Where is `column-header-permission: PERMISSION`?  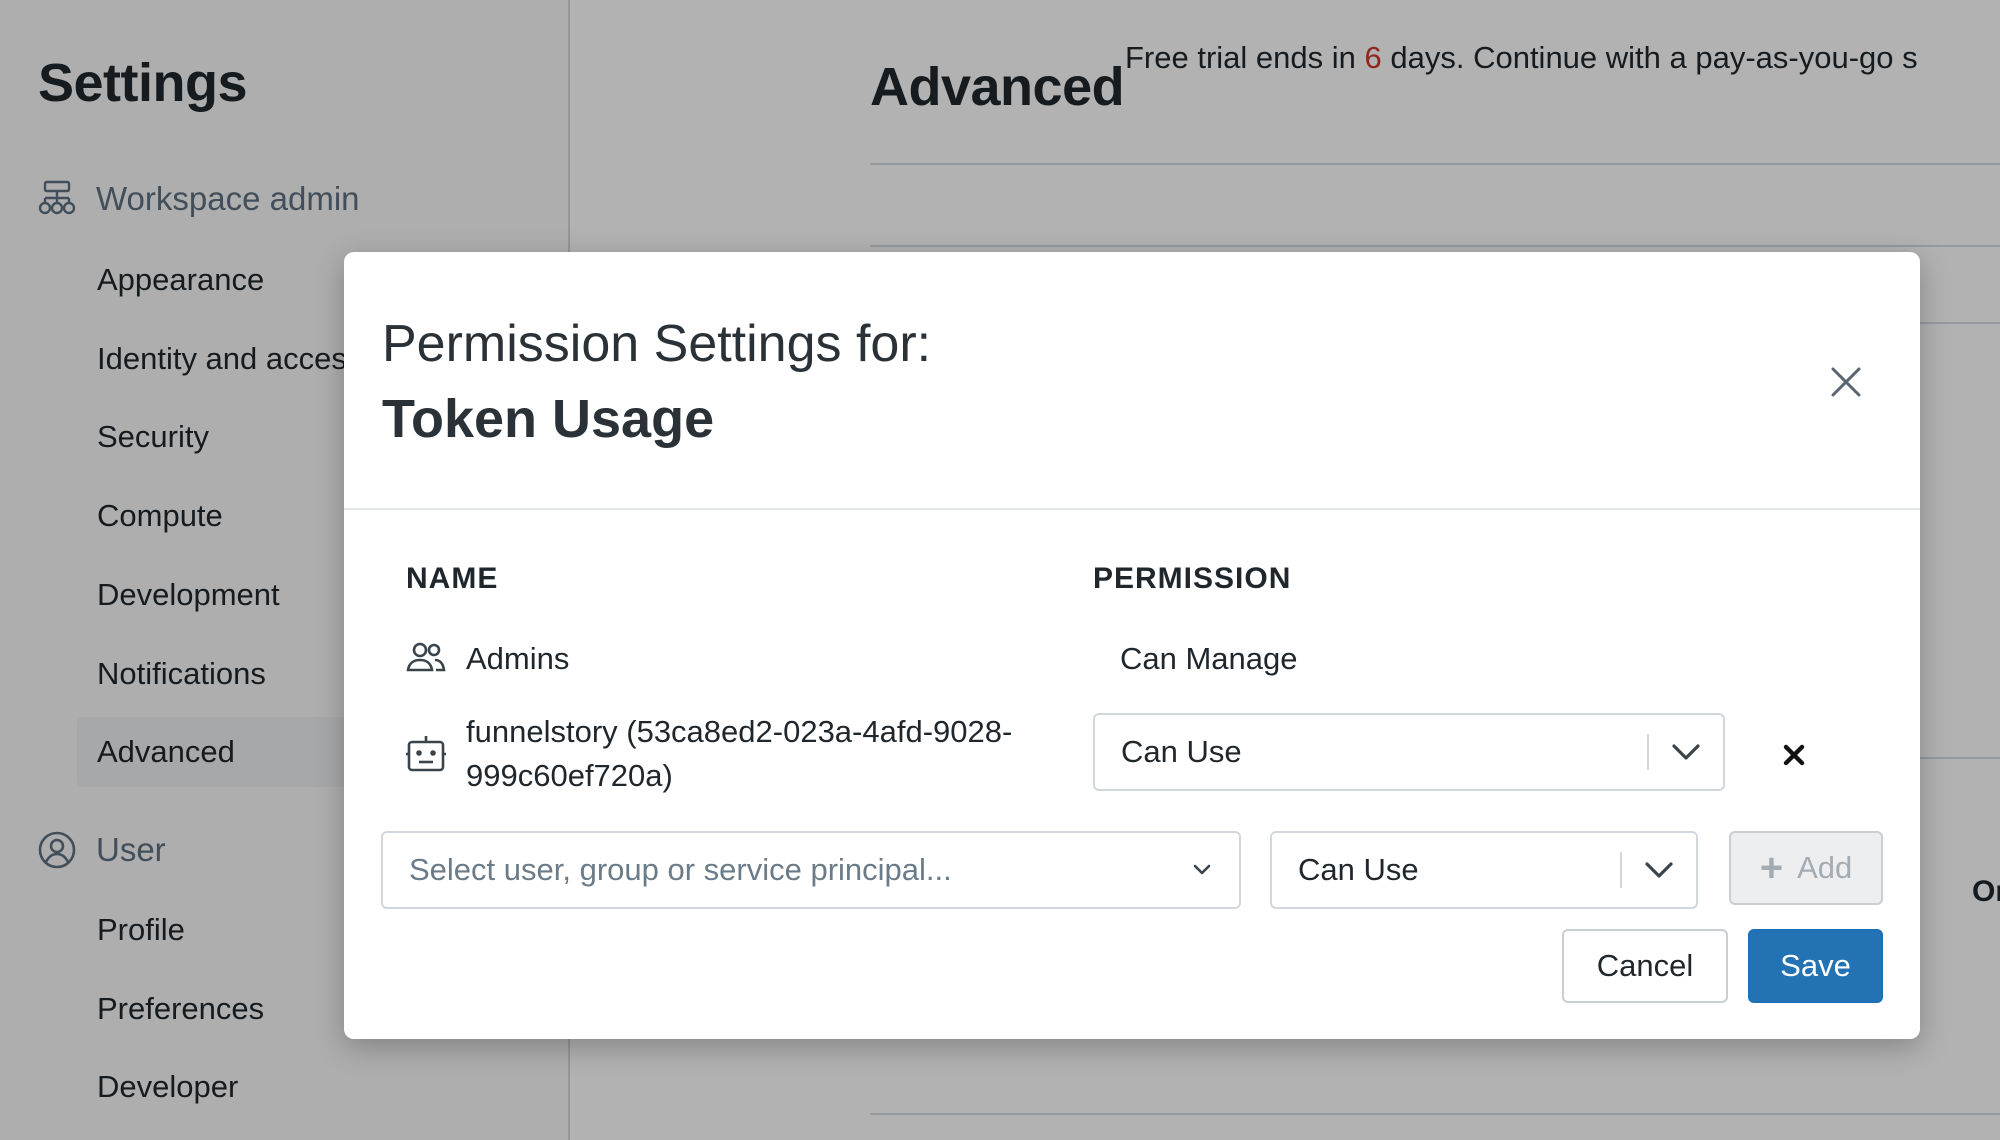
column-header-permission: PERMISSION is located at coordinates (1192, 578).